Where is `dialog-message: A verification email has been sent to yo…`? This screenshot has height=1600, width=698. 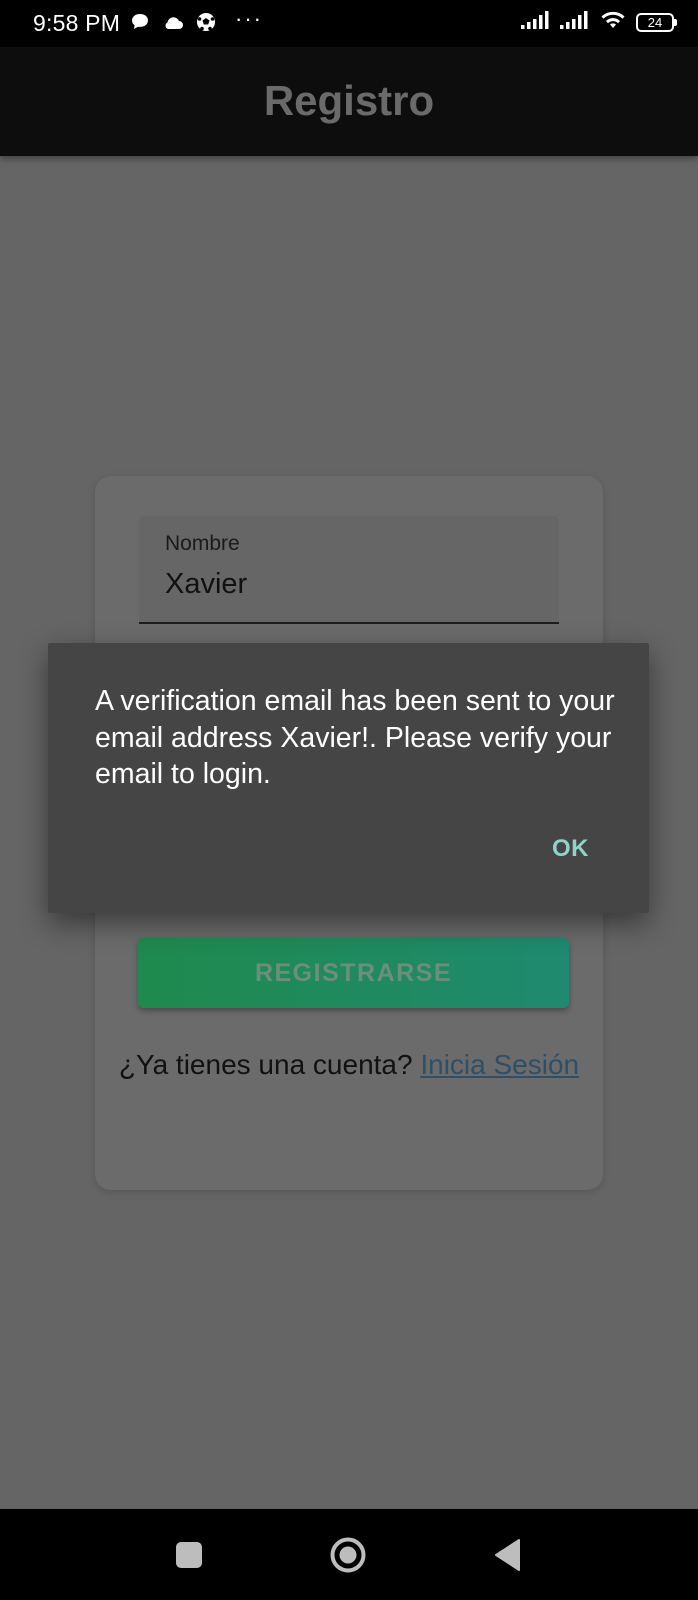 dialog-message: A verification email has been sent to yo… is located at coordinates (355, 737).